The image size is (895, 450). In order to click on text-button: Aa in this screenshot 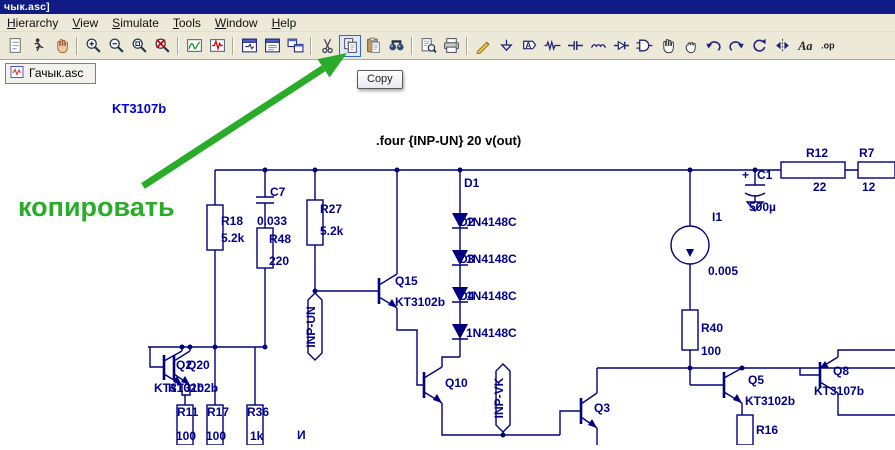, I will do `click(805, 46)`.